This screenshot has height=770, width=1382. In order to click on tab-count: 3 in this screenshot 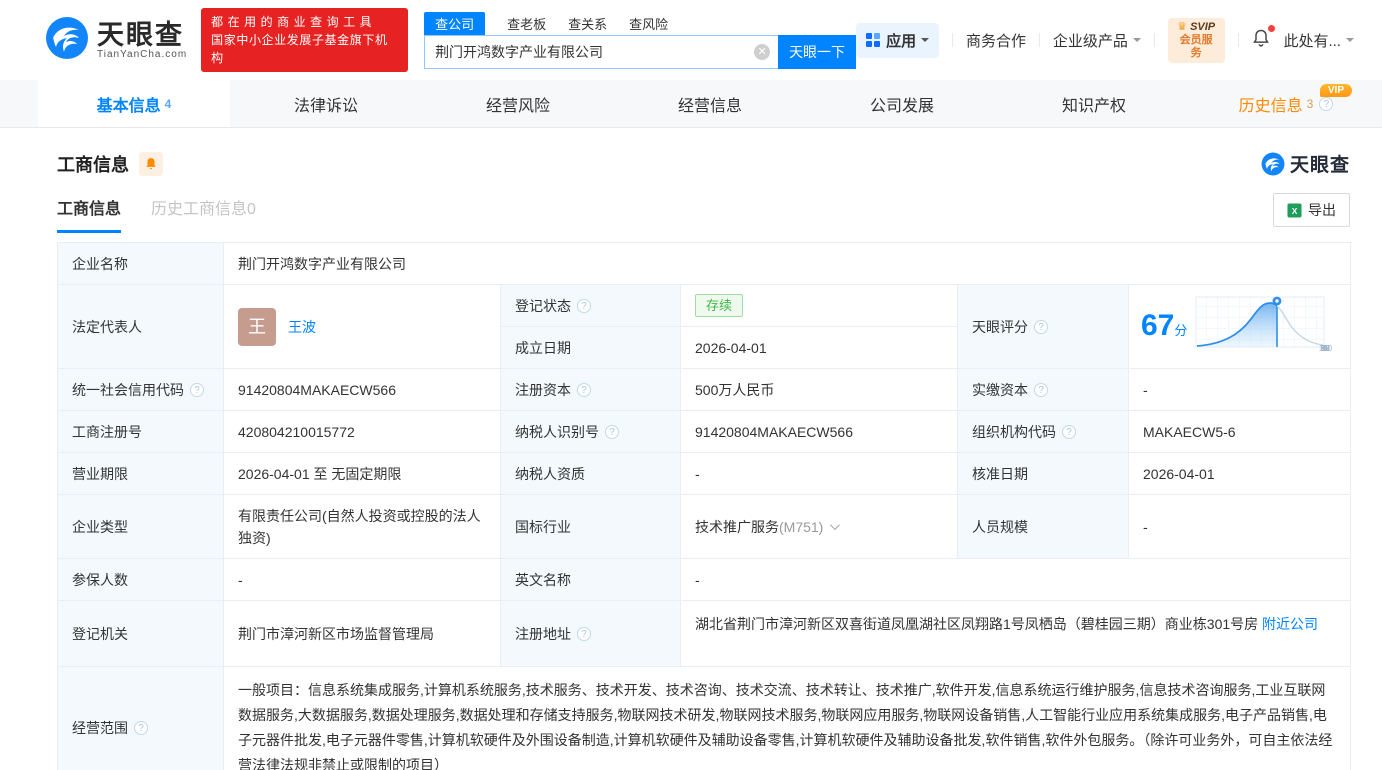, I will do `click(1310, 103)`.